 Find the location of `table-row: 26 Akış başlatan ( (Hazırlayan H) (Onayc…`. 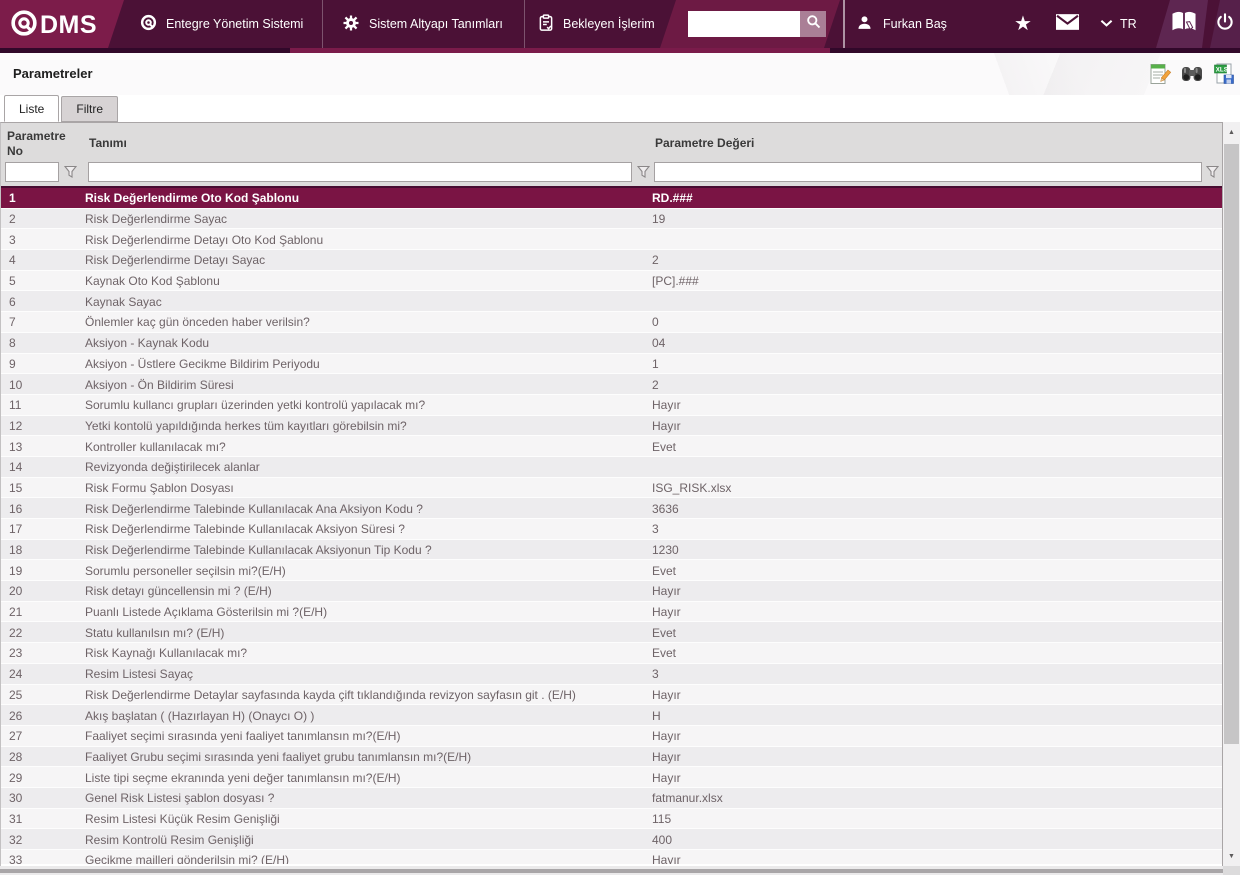

table-row: 26 Akış başlatan ( (Hazırlayan H) (Onayc… is located at coordinates (611, 715).